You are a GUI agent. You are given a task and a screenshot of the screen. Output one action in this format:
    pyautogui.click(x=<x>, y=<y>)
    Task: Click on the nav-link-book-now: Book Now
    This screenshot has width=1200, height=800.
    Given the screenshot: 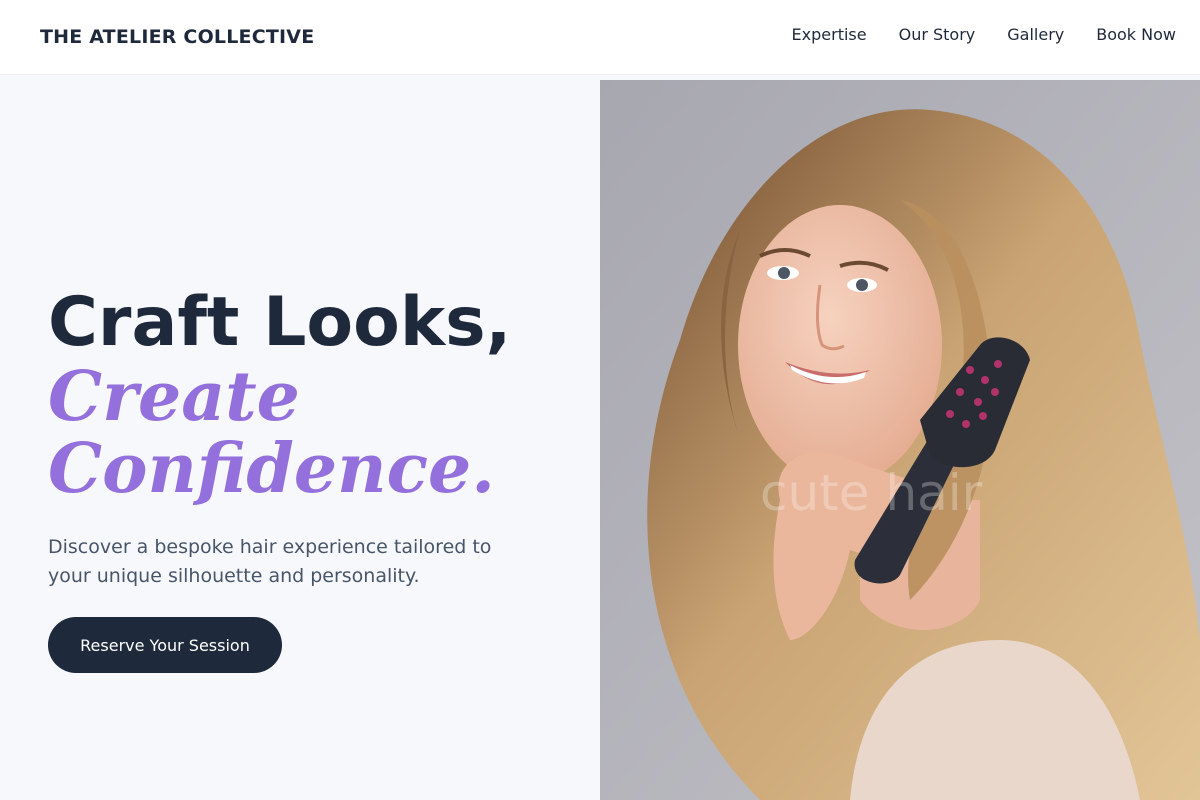 What is the action you would take?
    pyautogui.click(x=1136, y=34)
    